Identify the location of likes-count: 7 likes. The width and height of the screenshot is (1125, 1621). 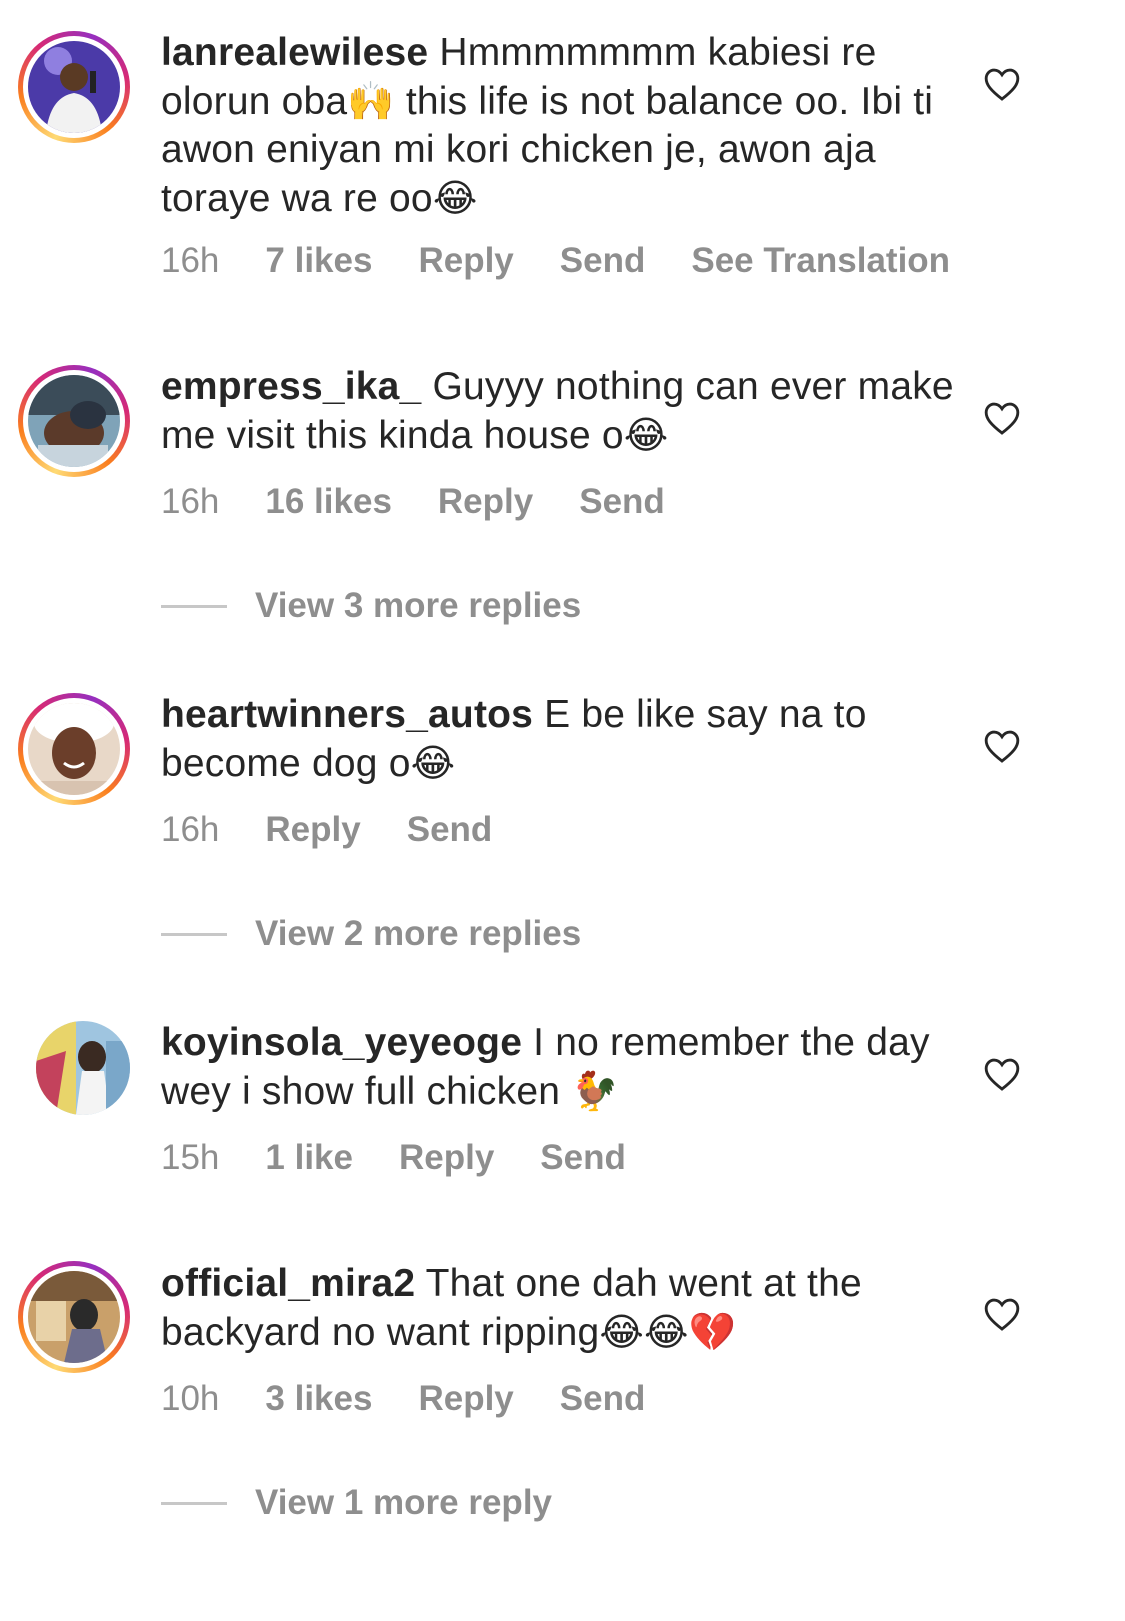
(318, 260).